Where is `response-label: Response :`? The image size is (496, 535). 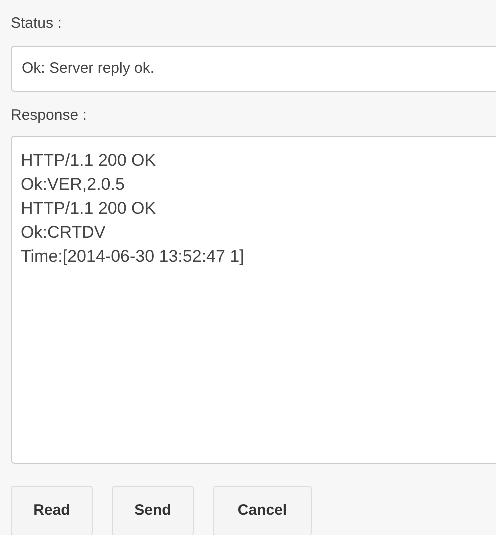
response-label: Response : is located at coordinates (49, 116).